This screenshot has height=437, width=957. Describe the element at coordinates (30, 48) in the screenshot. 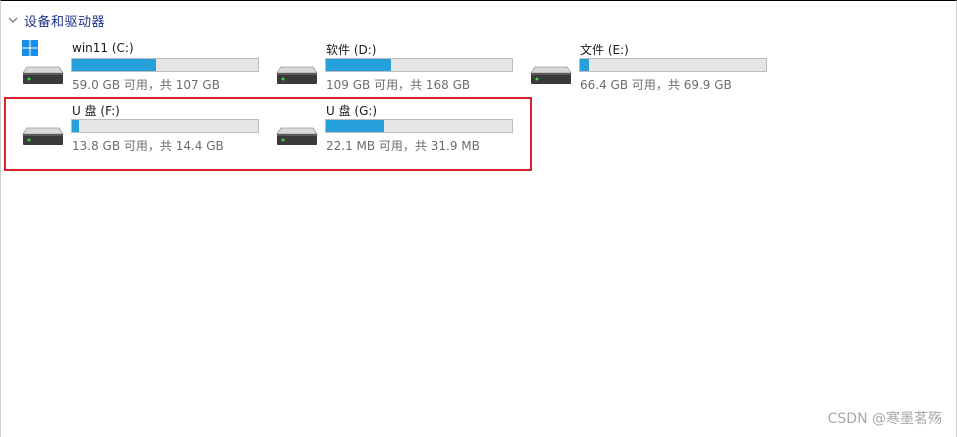

I see `windows-logo-icon` at that location.